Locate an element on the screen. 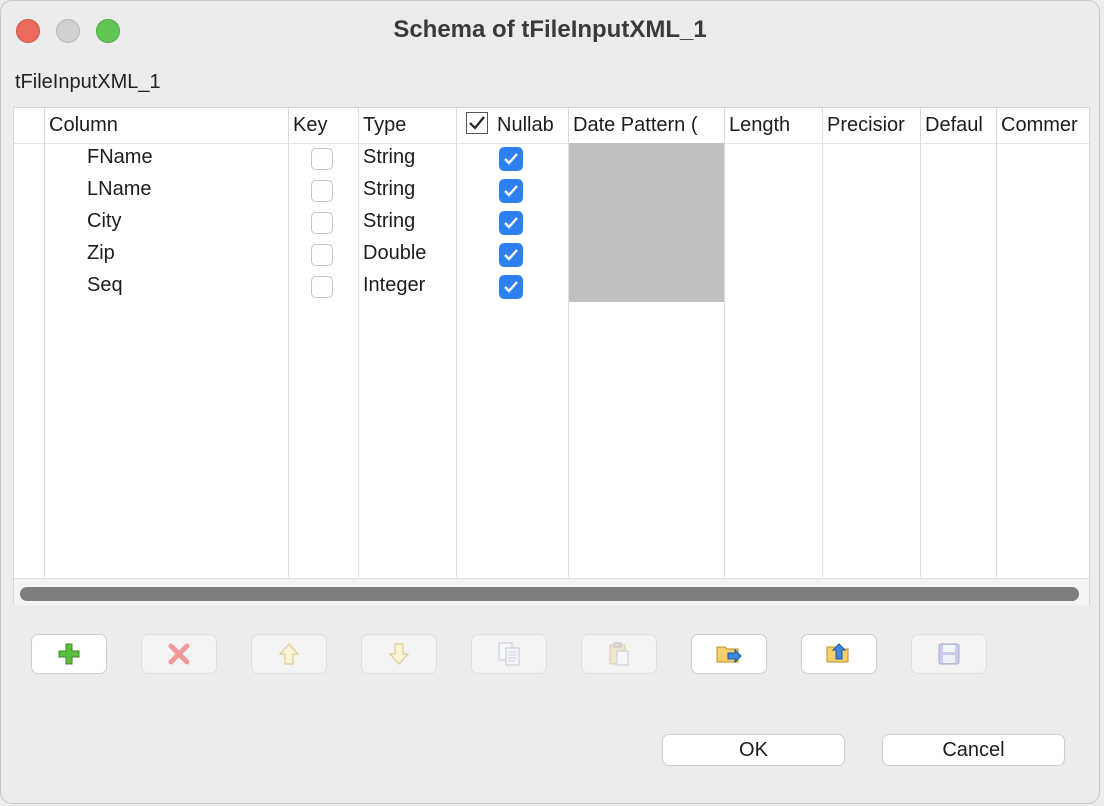 The image size is (1104, 806). header-key: Key is located at coordinates (323, 125).